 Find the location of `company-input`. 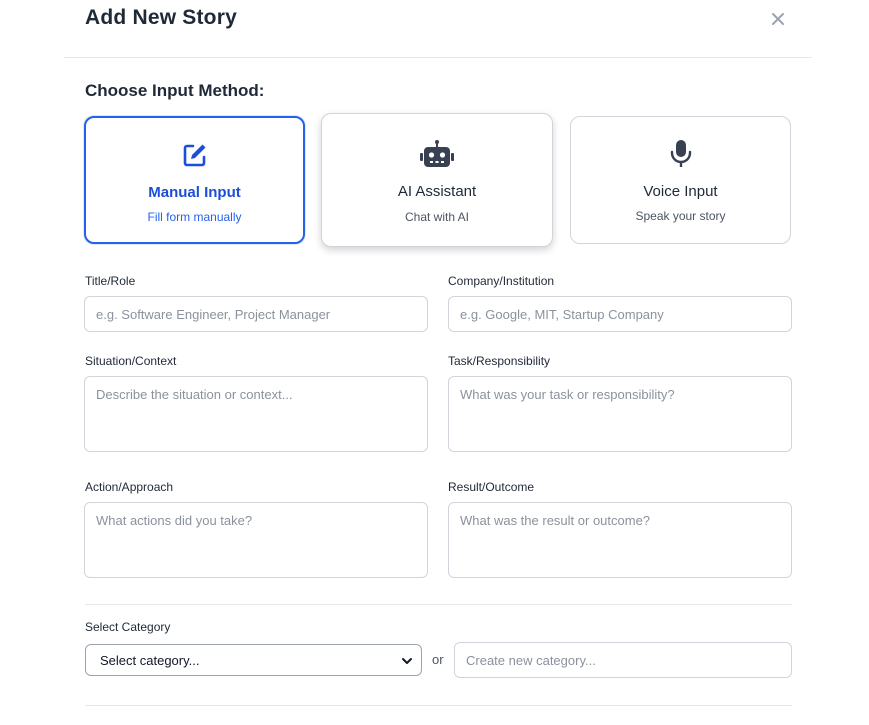

company-input is located at coordinates (620, 314).